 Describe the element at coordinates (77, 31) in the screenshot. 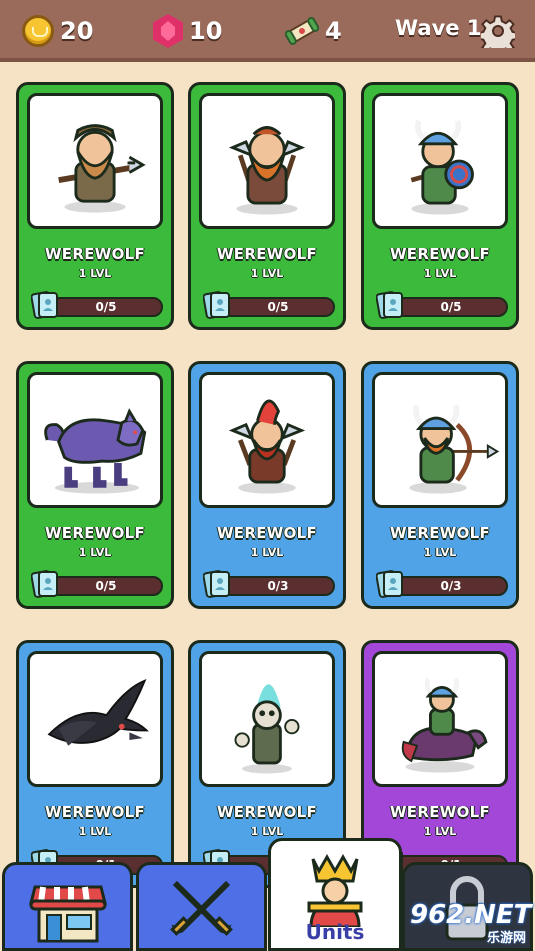

I see `coin-count: 20` at that location.